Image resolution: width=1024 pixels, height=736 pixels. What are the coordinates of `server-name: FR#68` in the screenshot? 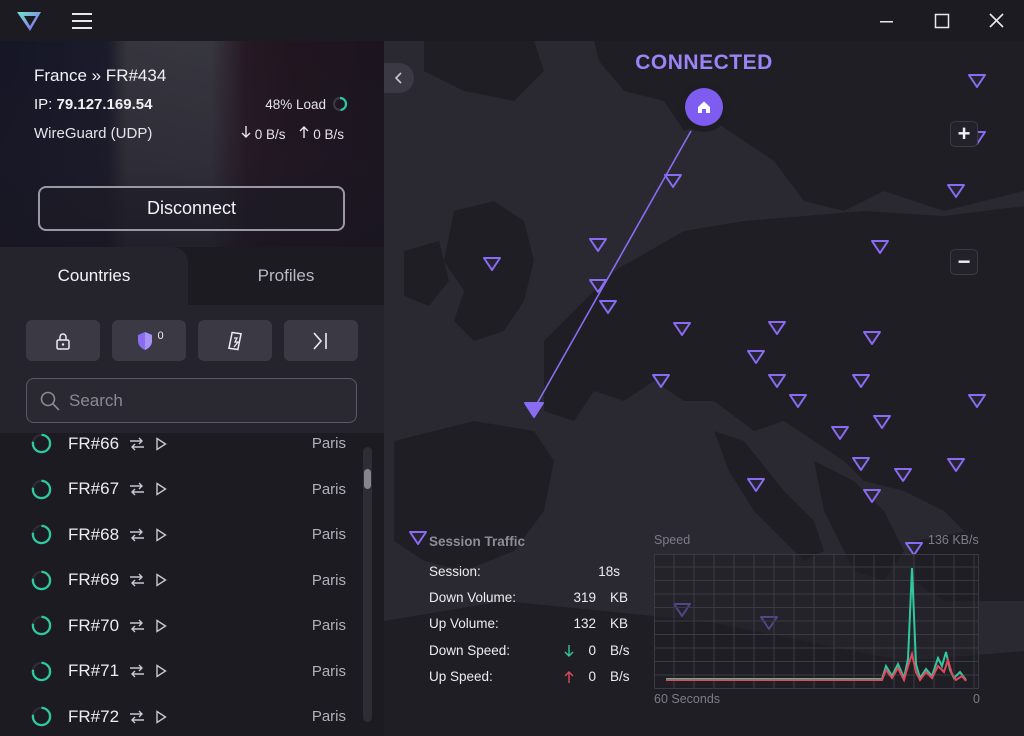 It's located at (94, 534).